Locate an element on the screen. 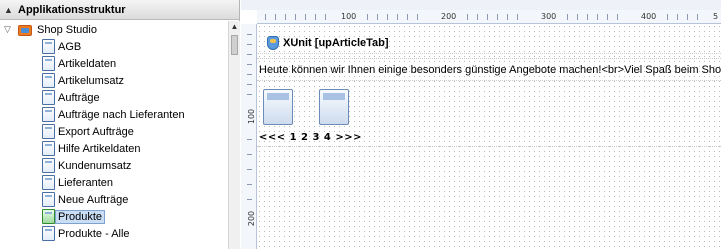  tree-item-lieferanten: Lieferanten is located at coordinates (114, 182).